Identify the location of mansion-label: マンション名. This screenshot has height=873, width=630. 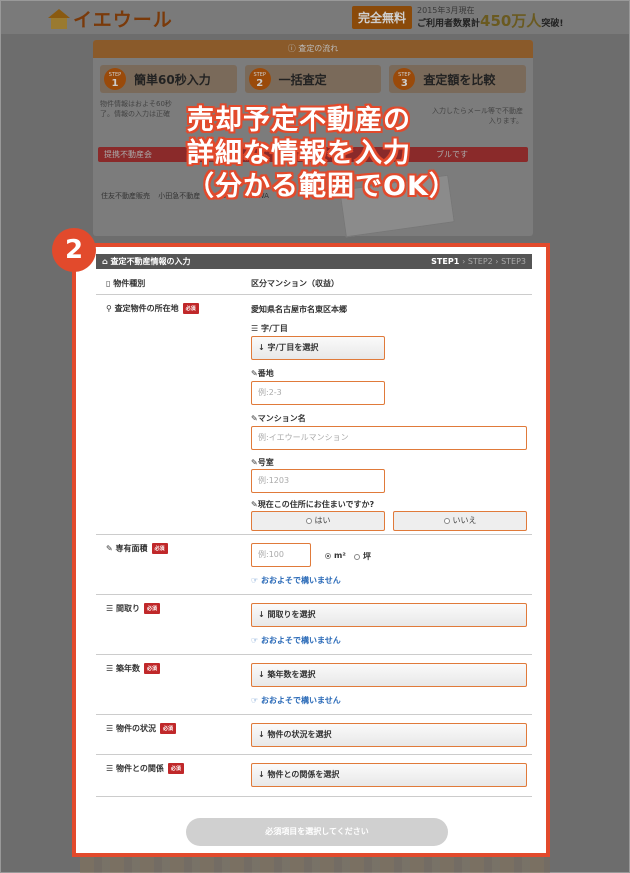
(281, 418).